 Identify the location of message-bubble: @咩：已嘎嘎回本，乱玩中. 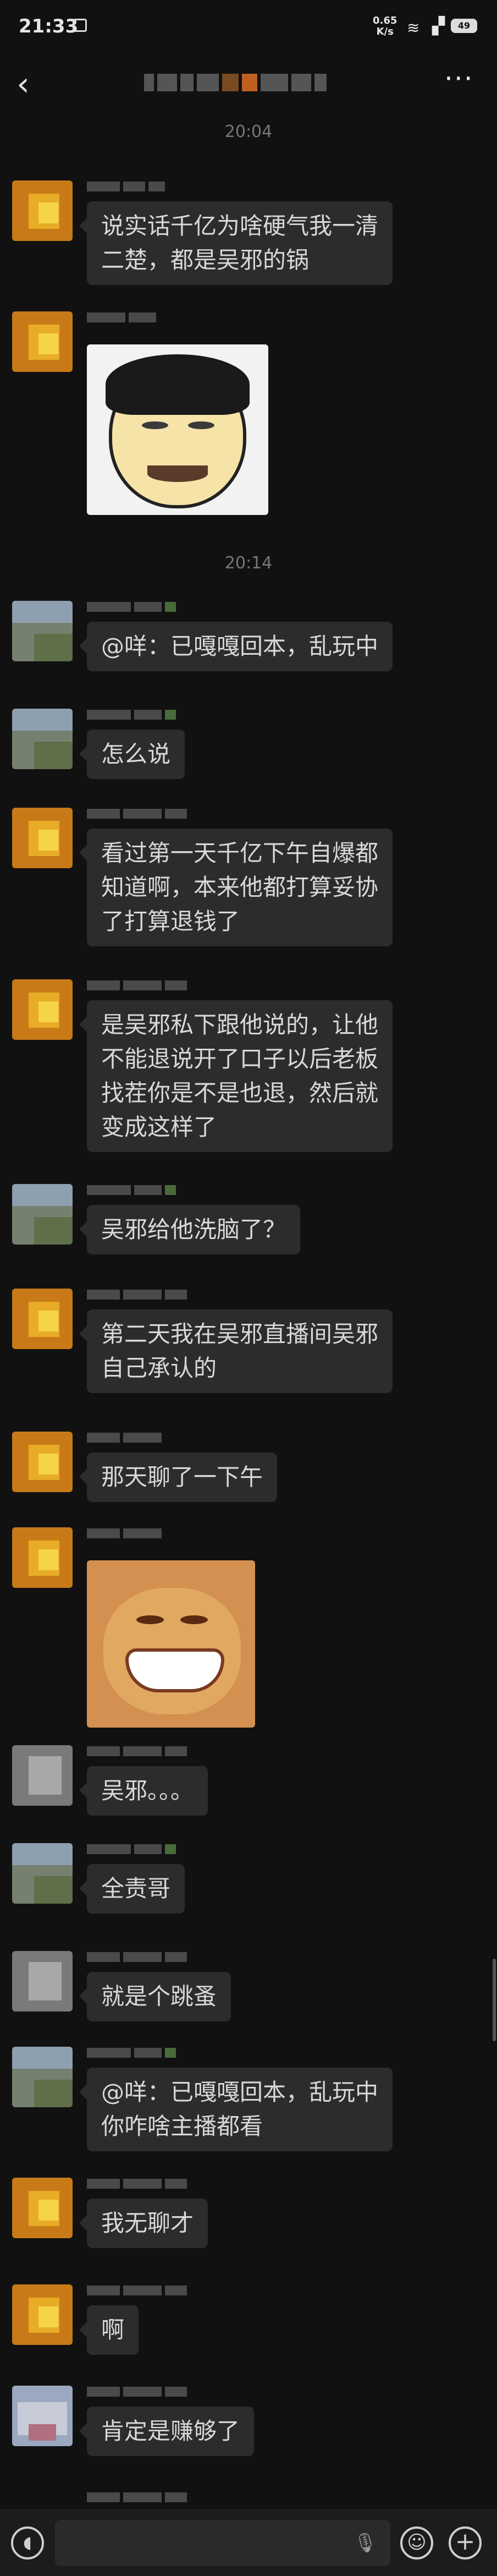
(236, 647).